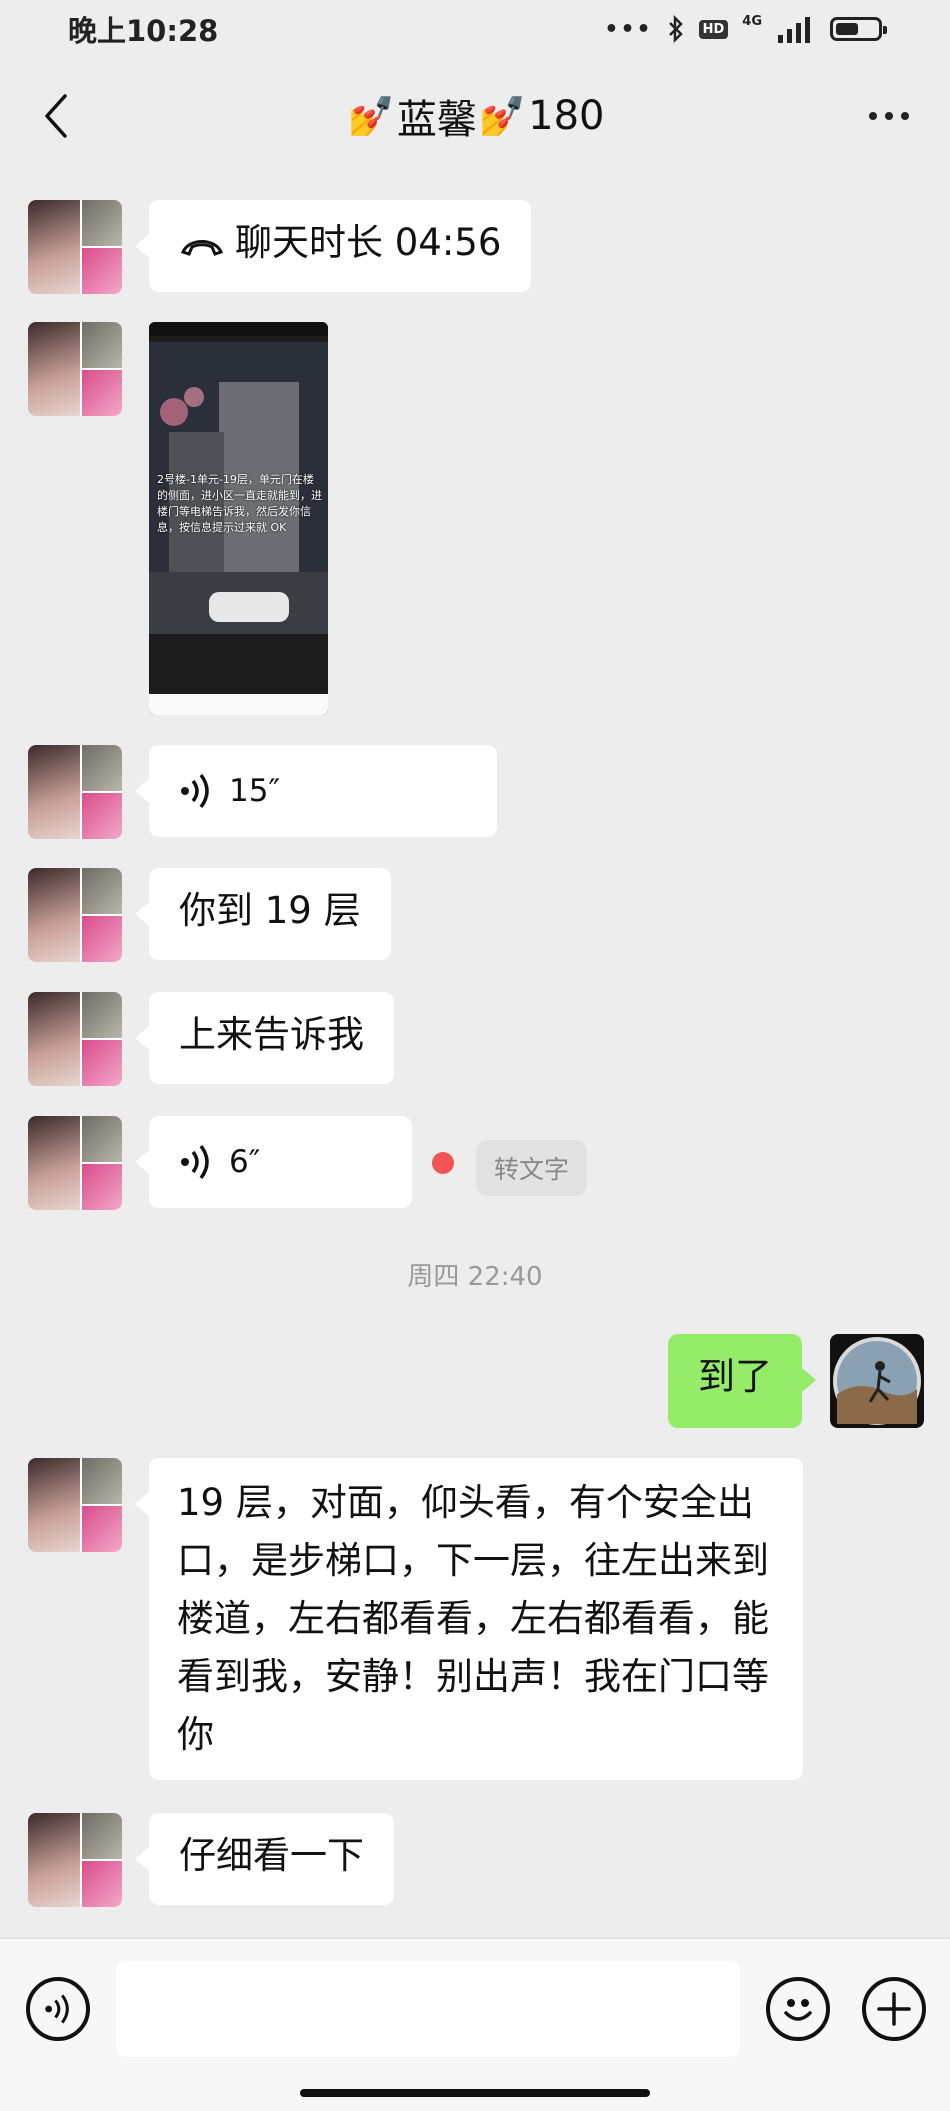  What do you see at coordinates (475, 2093) in the screenshot?
I see `home-indicator` at bounding box center [475, 2093].